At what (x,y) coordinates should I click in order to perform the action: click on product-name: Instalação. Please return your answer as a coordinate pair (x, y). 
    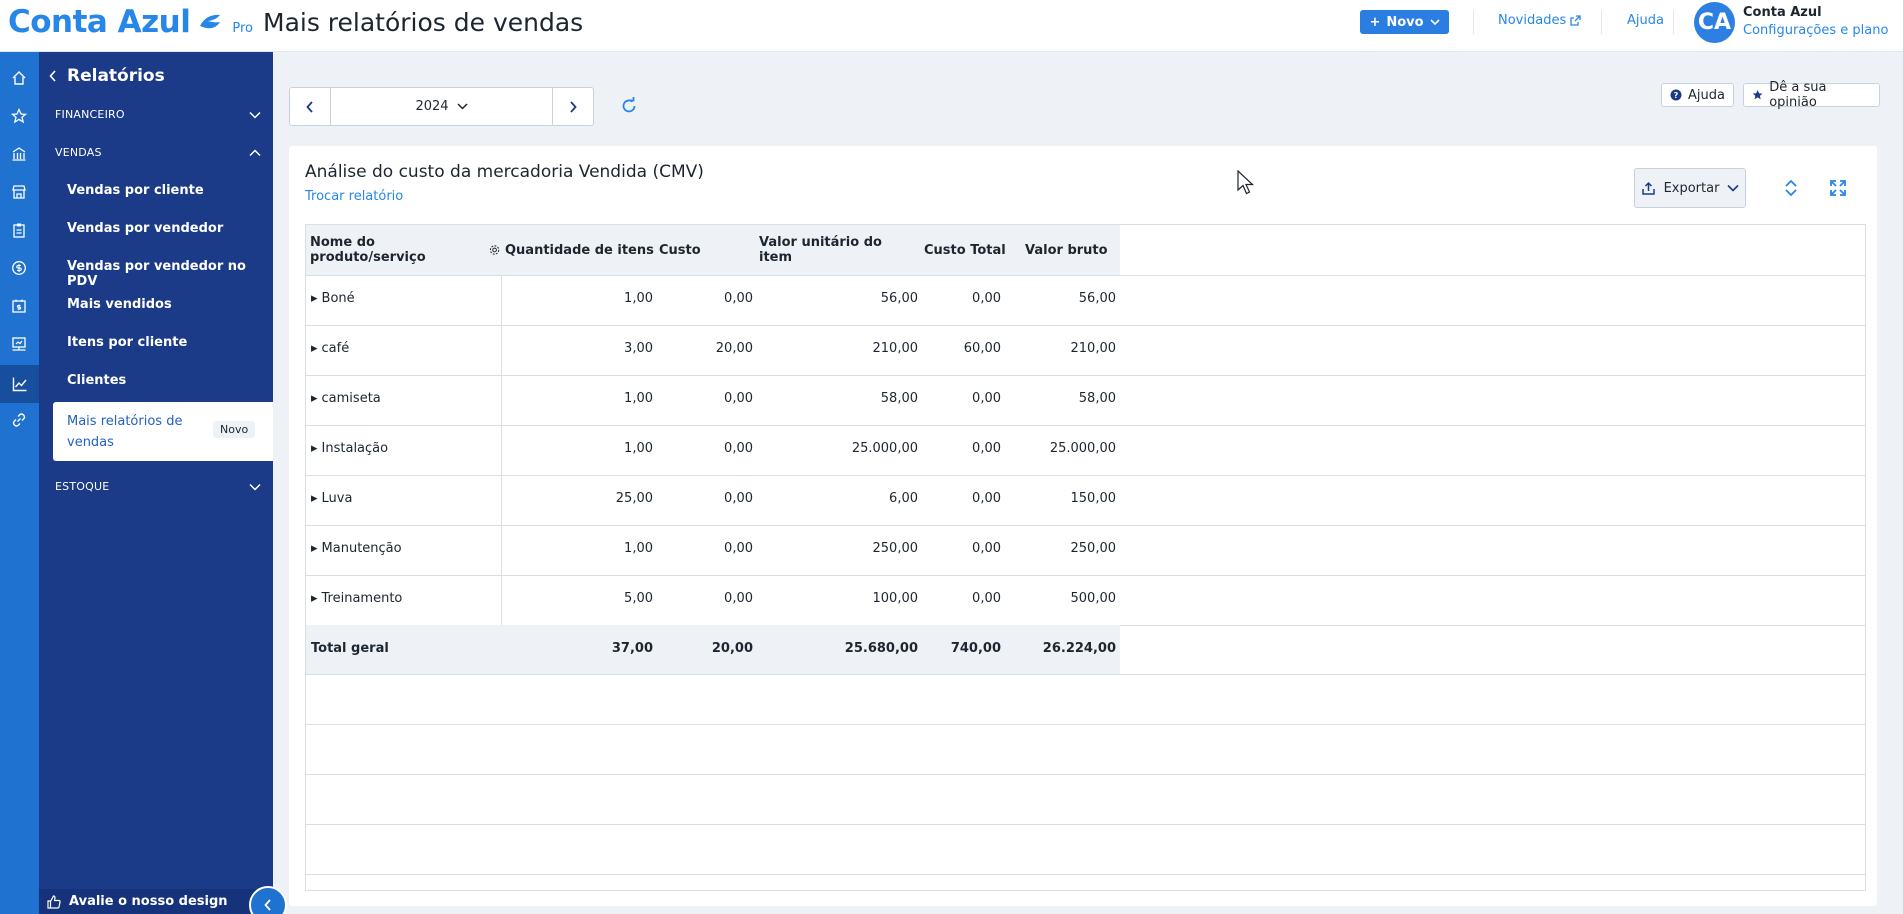
    Looking at the image, I should click on (355, 448).